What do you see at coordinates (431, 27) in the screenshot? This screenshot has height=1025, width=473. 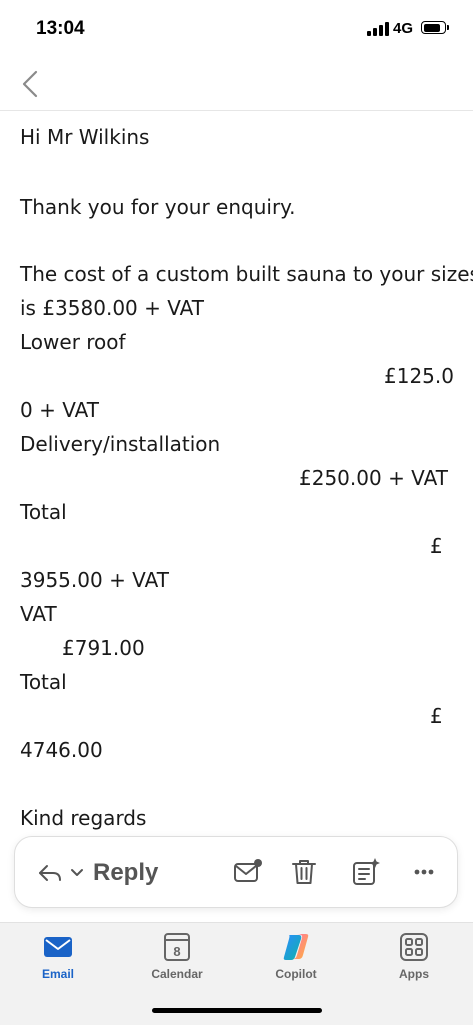 I see `battery-level` at bounding box center [431, 27].